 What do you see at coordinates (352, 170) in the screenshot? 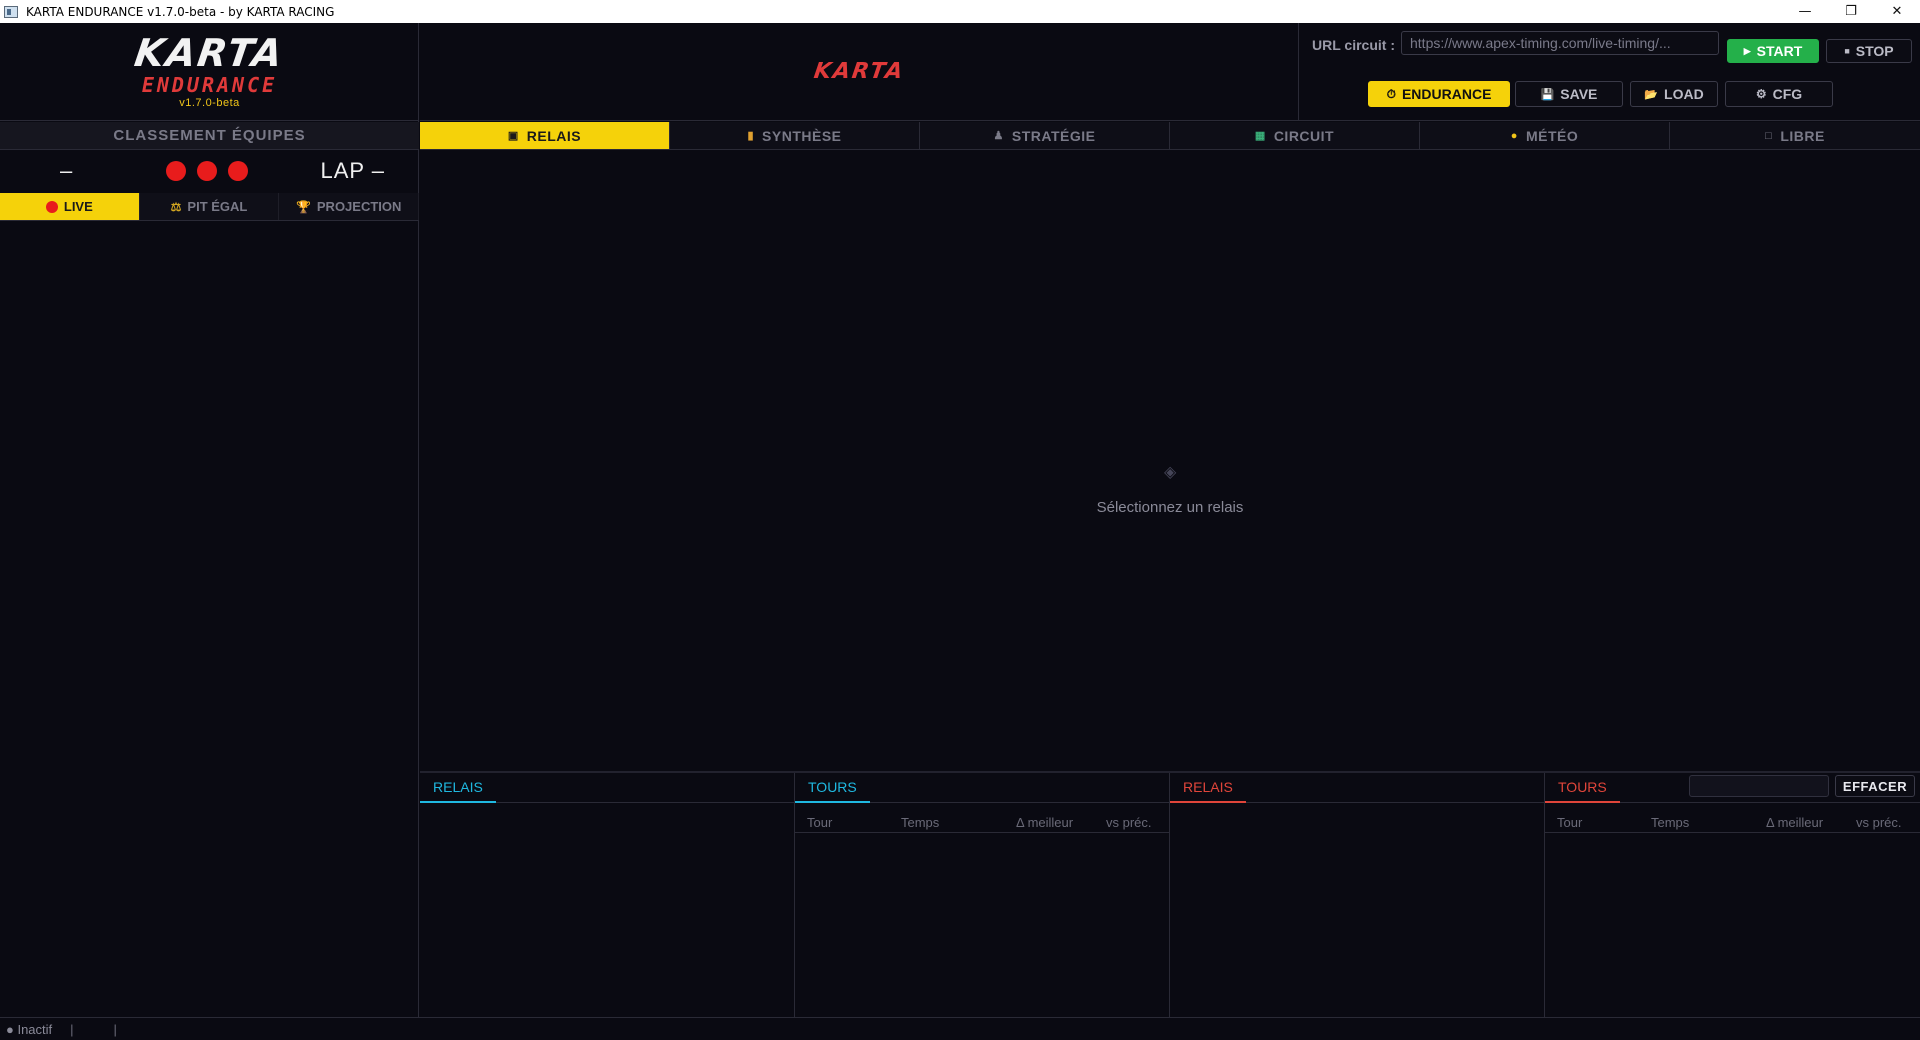
I see `lap-counter: LAP –` at bounding box center [352, 170].